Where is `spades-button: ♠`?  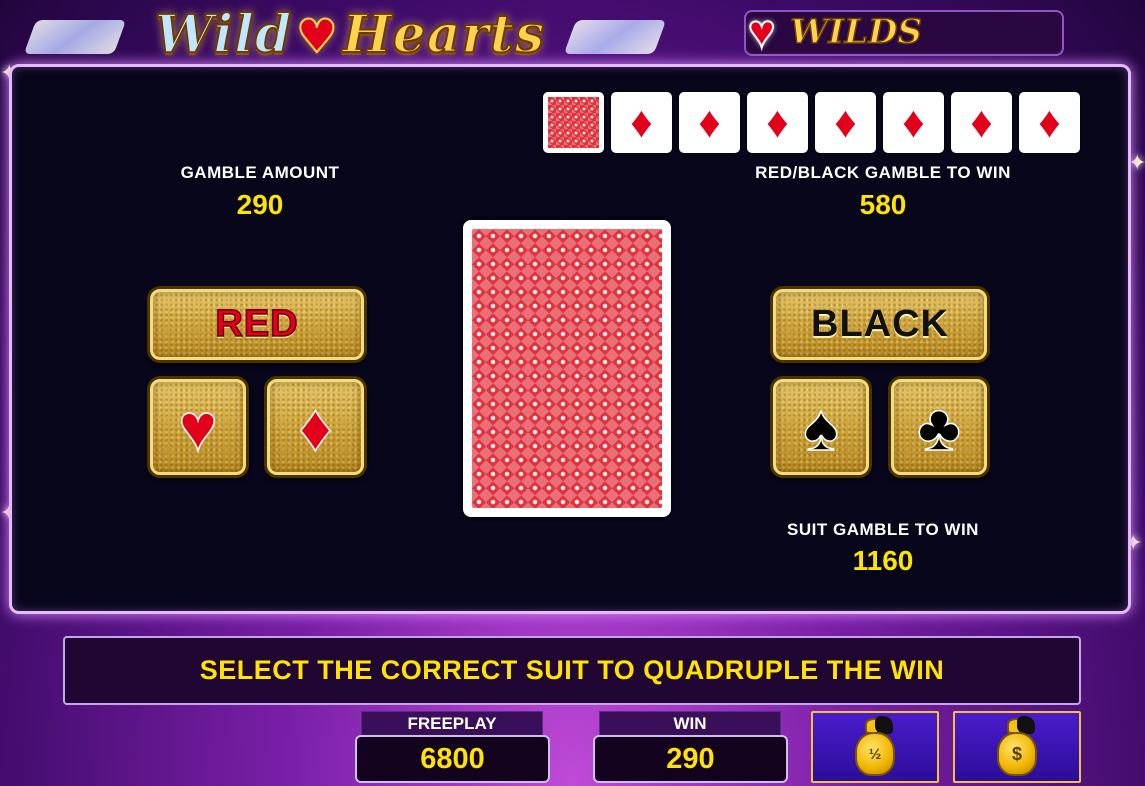
spades-button: ♠ is located at coordinates (821, 427).